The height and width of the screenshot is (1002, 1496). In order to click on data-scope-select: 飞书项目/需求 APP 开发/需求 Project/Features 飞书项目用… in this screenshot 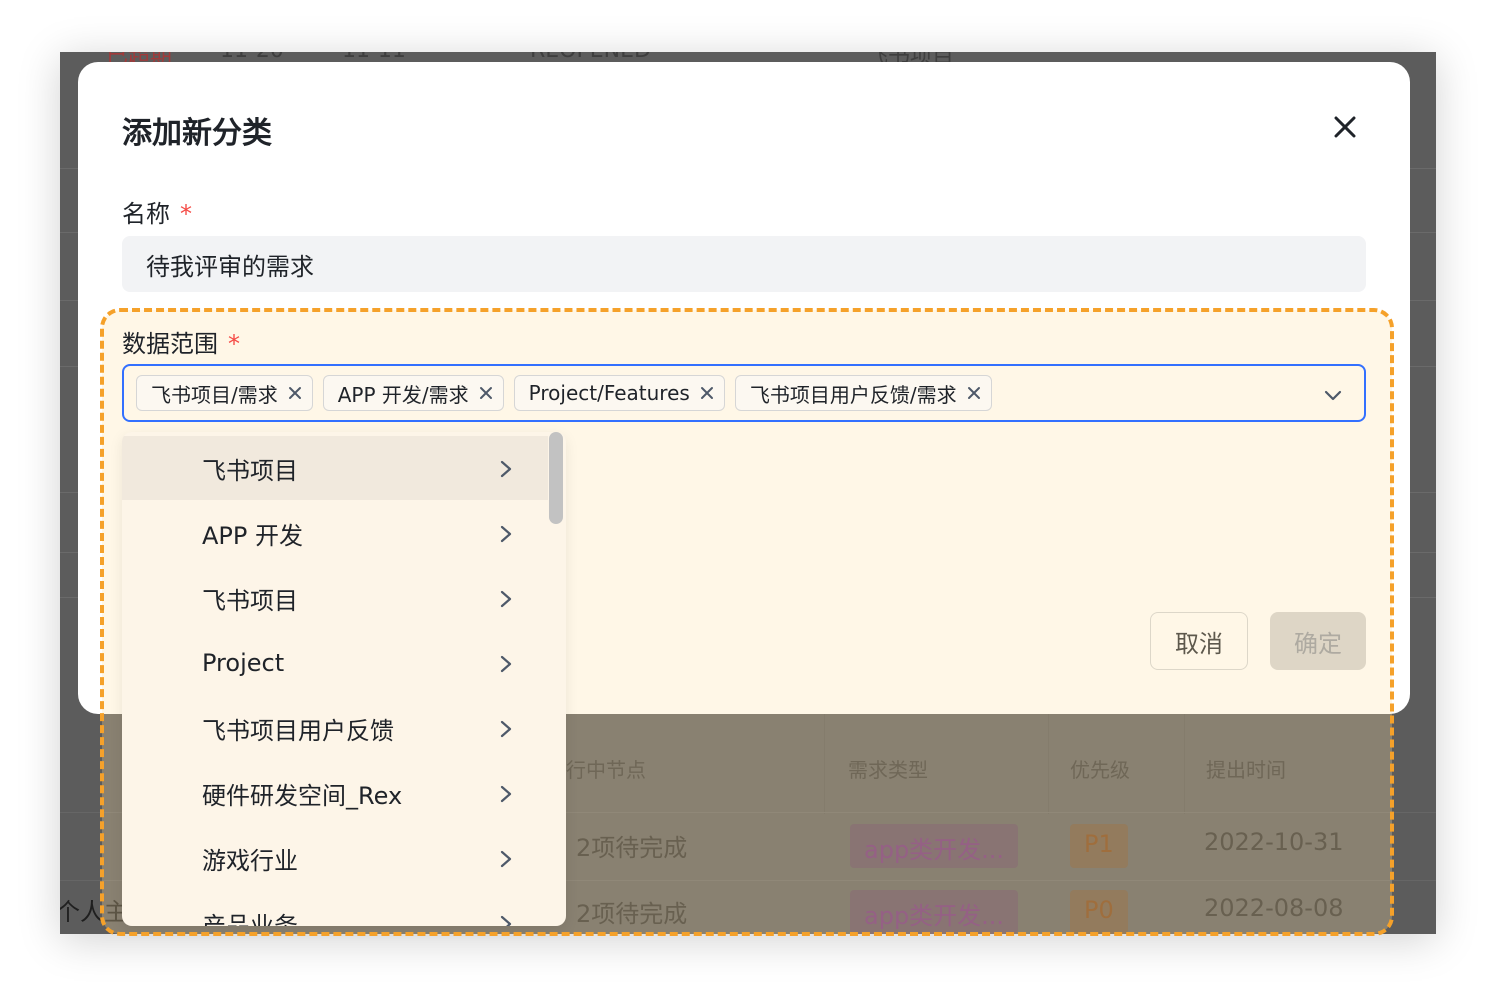, I will do `click(744, 393)`.